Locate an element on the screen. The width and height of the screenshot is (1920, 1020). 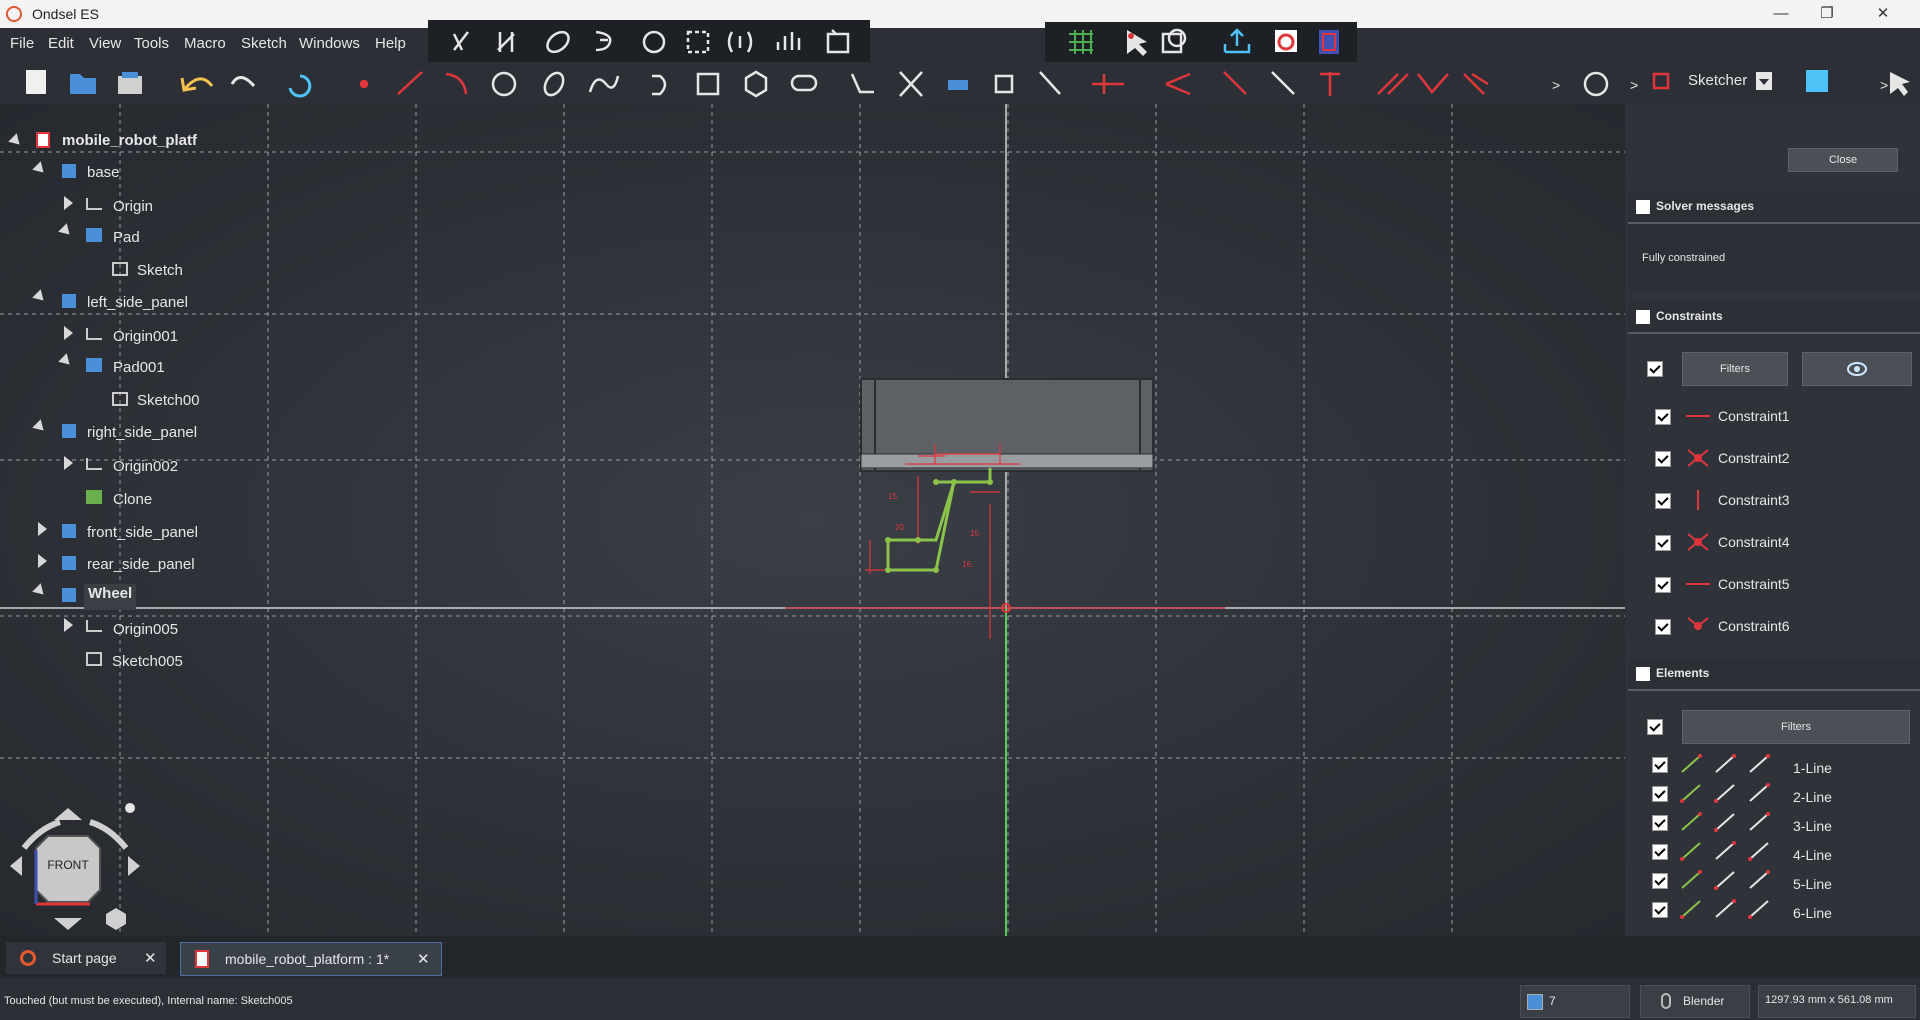
menu-macro: Macro is located at coordinates (205, 43).